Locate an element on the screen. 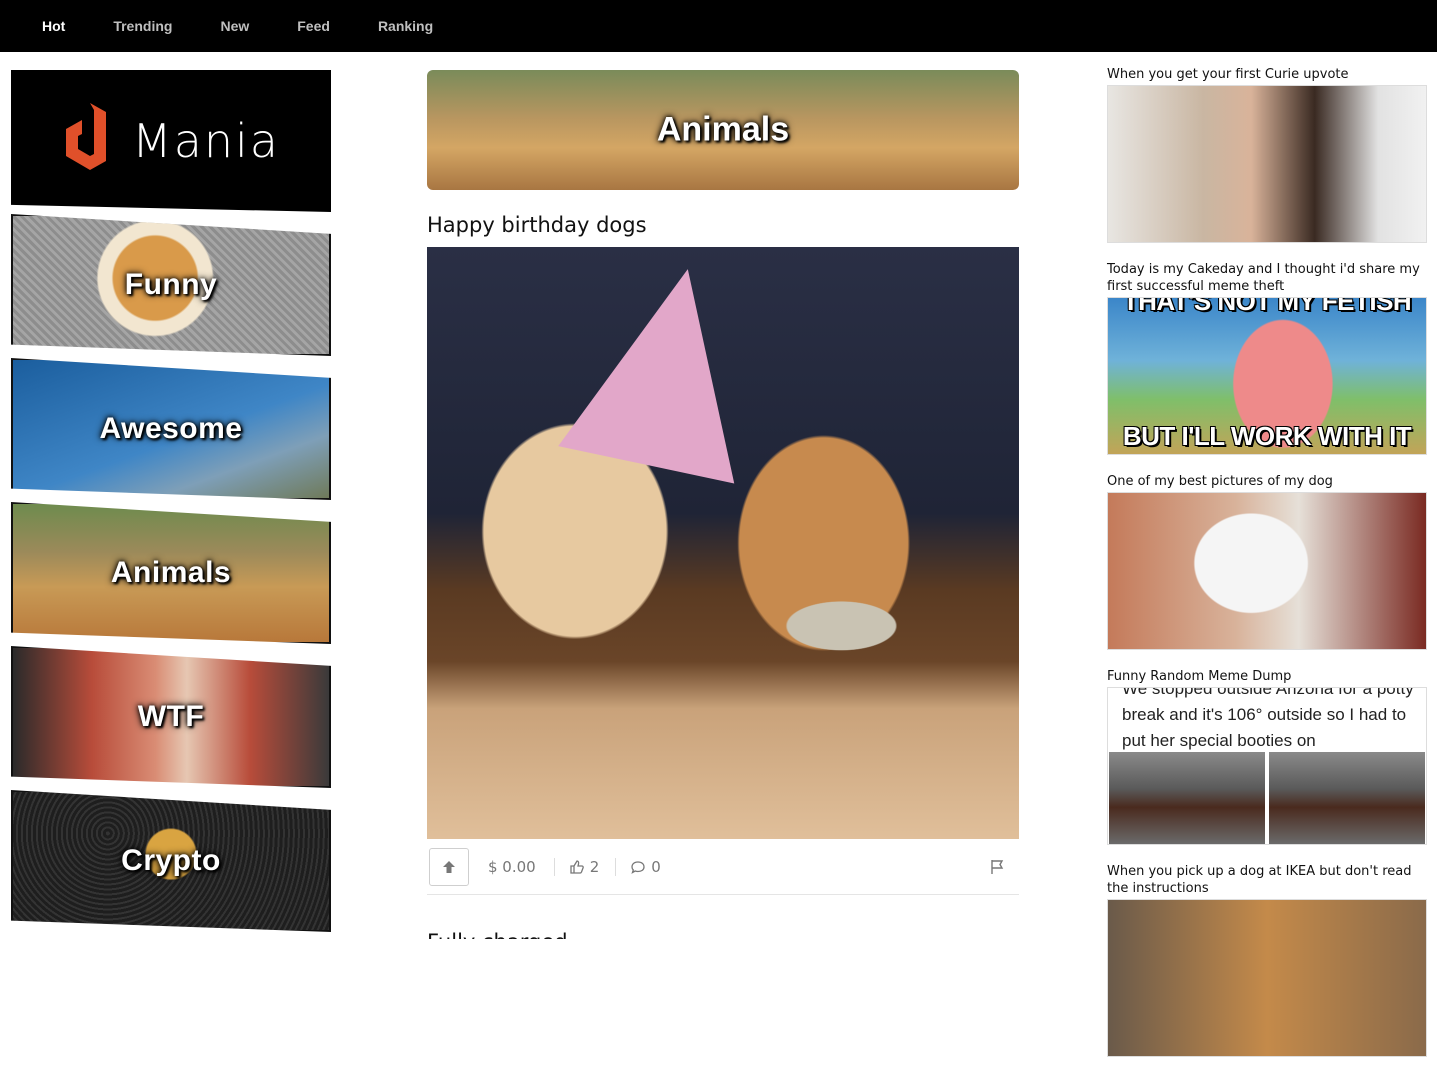  post-actions-bar: $ 0.00 2 0 is located at coordinates (723, 867).